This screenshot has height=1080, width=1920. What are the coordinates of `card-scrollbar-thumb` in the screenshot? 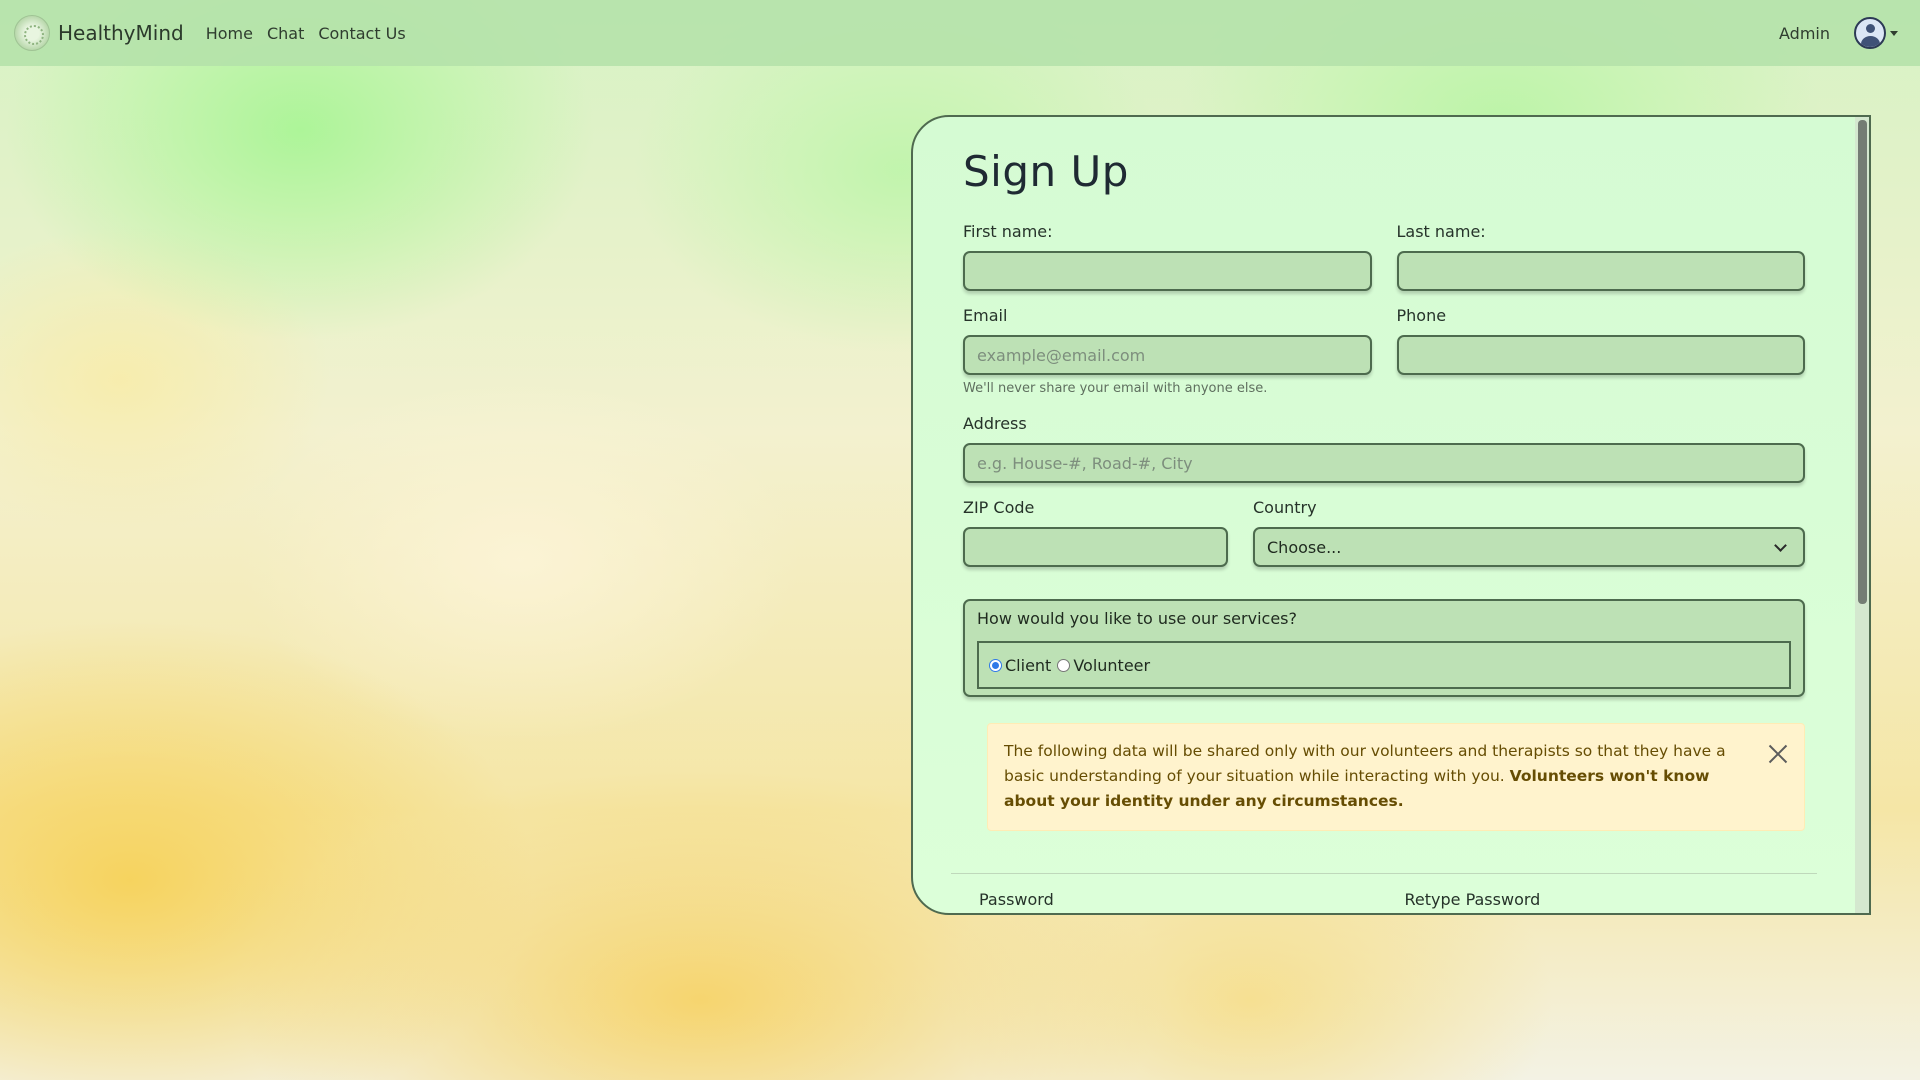 It's located at (1862, 362).